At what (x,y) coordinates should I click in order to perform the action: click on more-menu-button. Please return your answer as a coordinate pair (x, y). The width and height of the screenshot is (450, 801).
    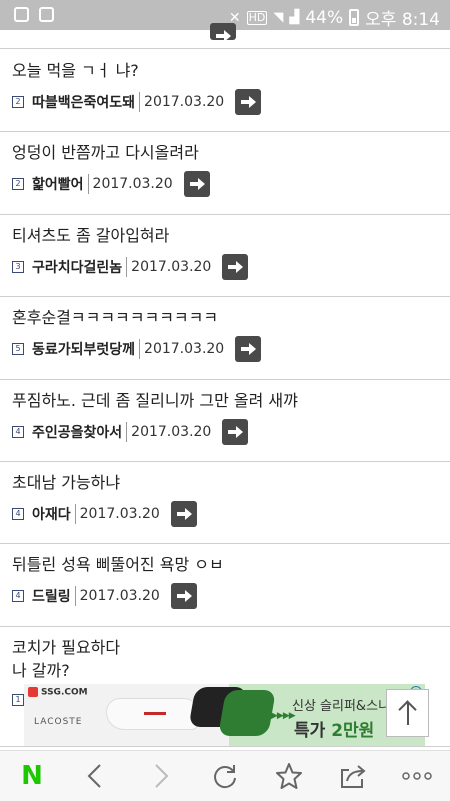
    Looking at the image, I should click on (417, 776).